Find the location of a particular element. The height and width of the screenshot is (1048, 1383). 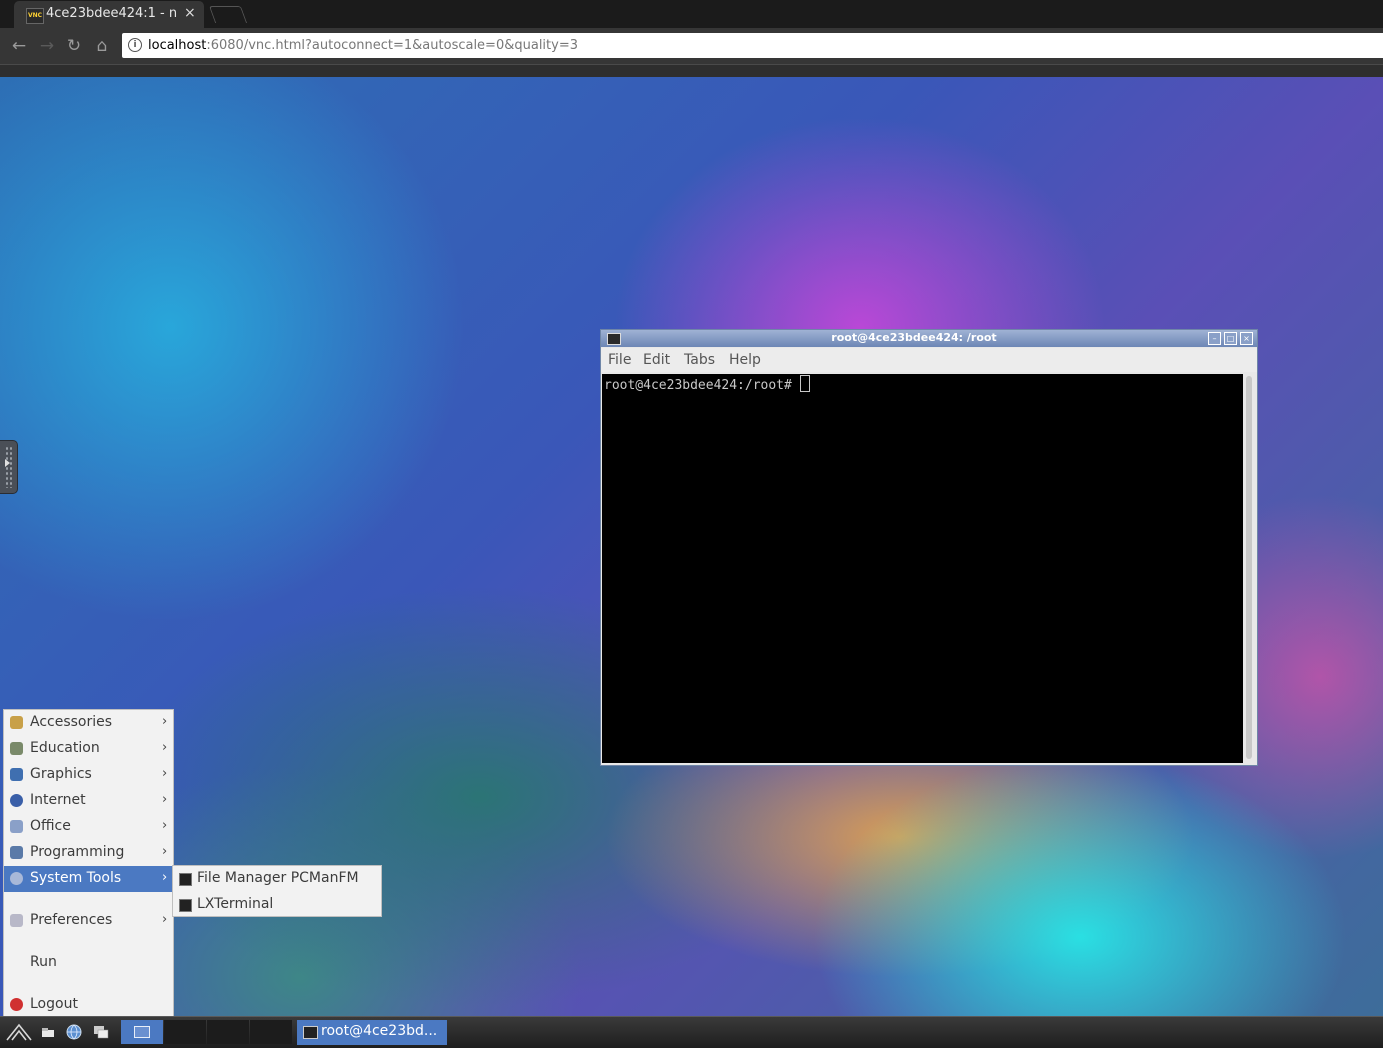

minimize-button: – is located at coordinates (1214, 338).